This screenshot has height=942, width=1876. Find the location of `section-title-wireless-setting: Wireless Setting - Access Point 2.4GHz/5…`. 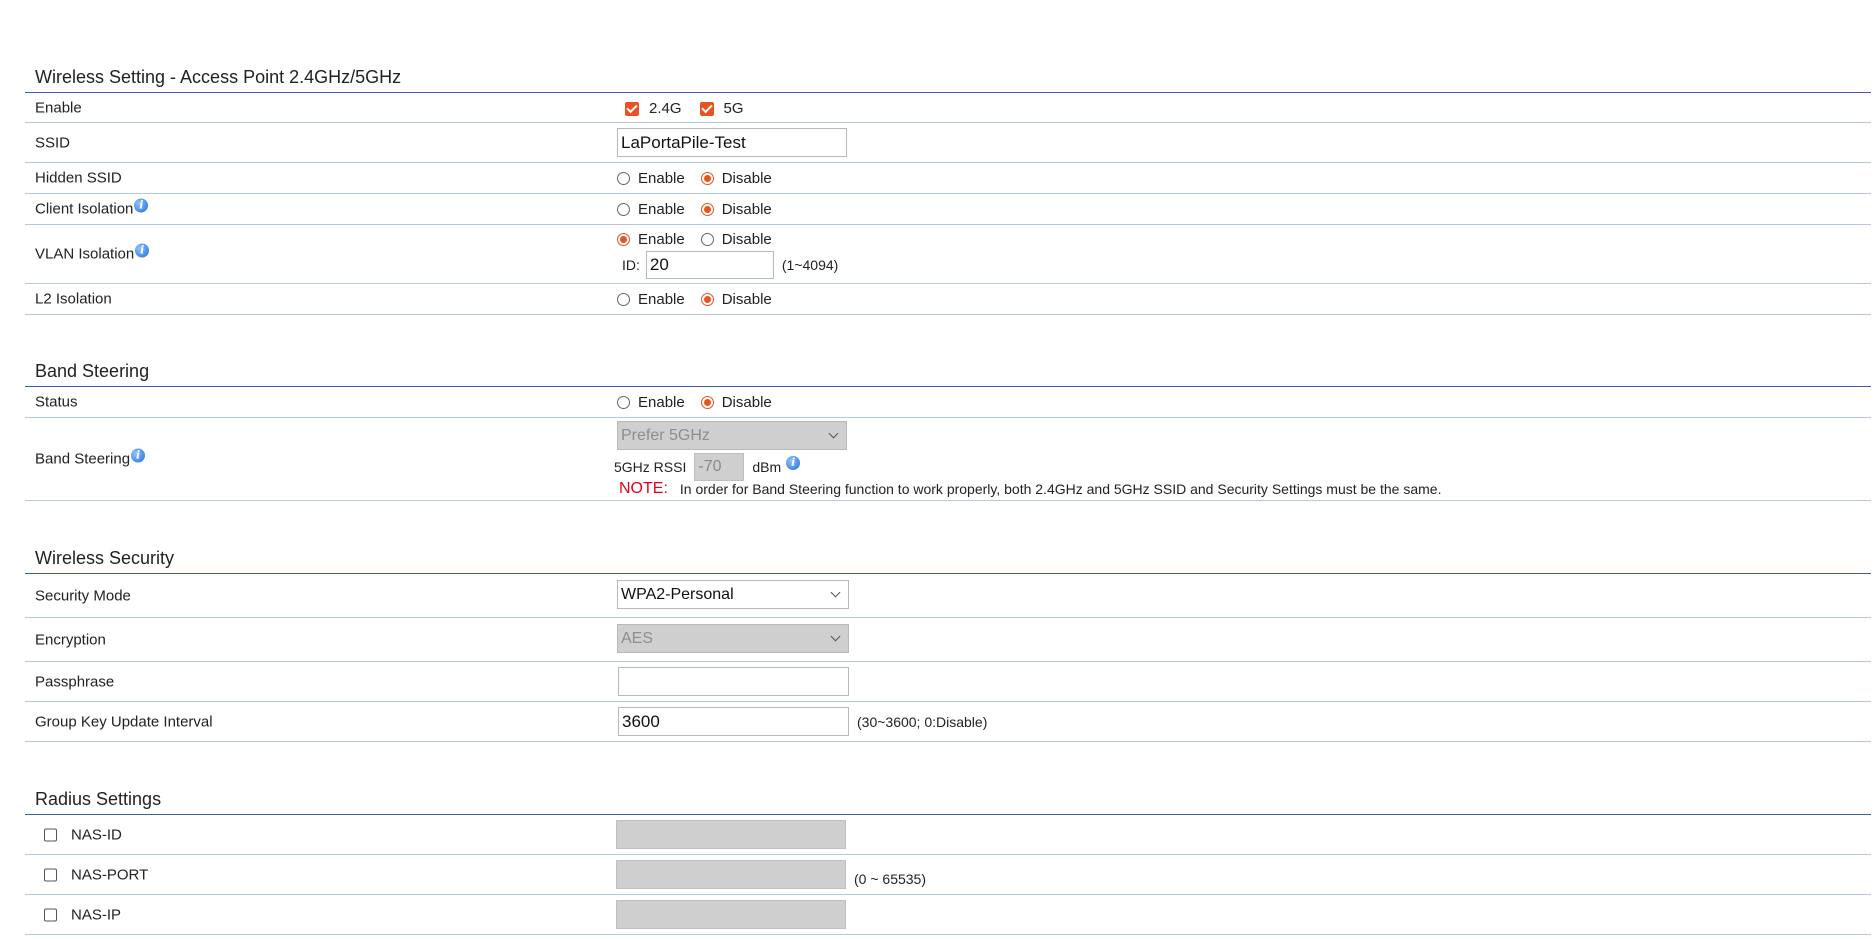

section-title-wireless-setting: Wireless Setting - Access Point 2.4GHz/5… is located at coordinates (218, 77).